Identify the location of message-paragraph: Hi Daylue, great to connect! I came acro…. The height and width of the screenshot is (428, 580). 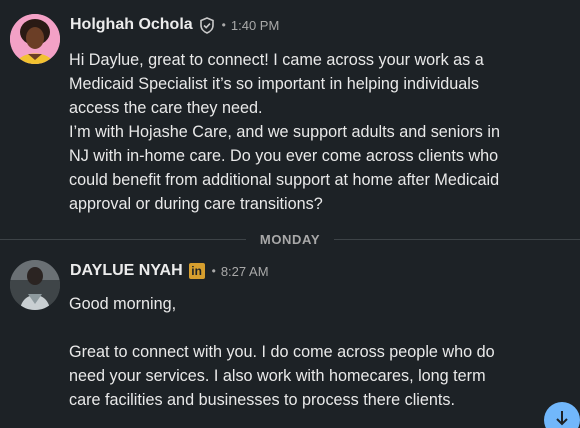
(276, 84).